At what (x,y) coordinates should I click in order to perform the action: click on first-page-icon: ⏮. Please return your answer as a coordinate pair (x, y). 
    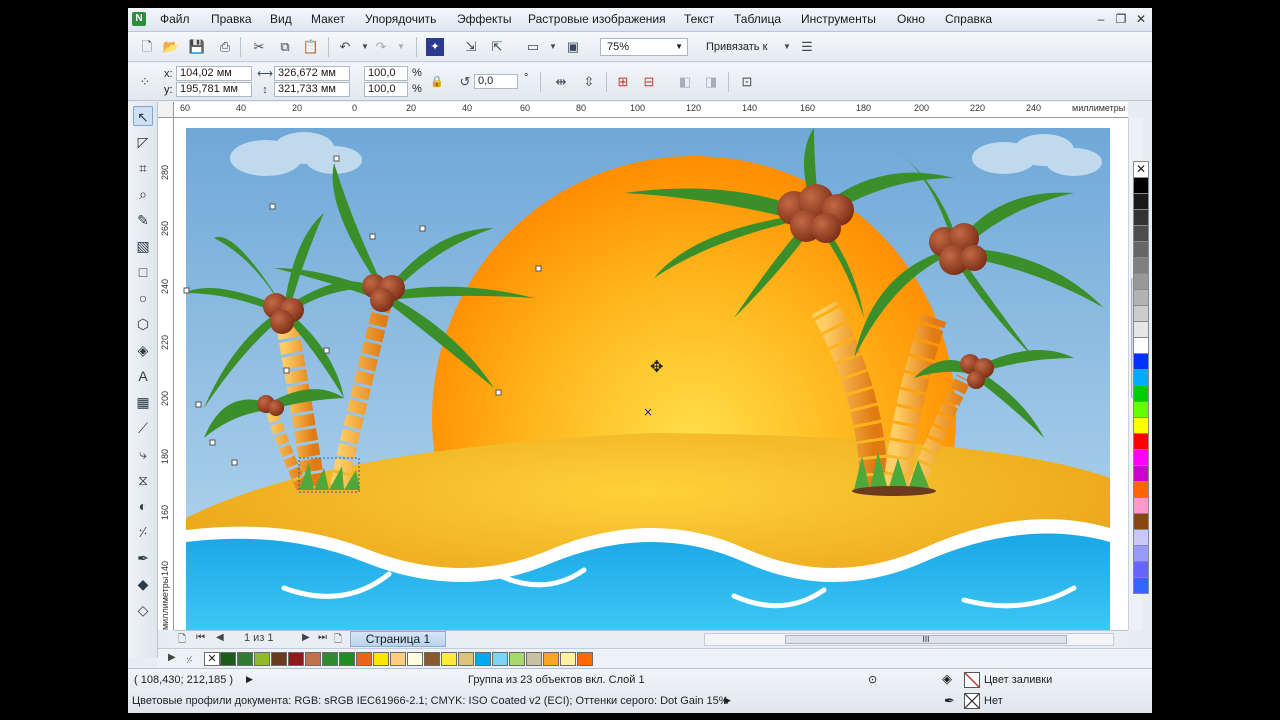
    Looking at the image, I should click on (200, 637).